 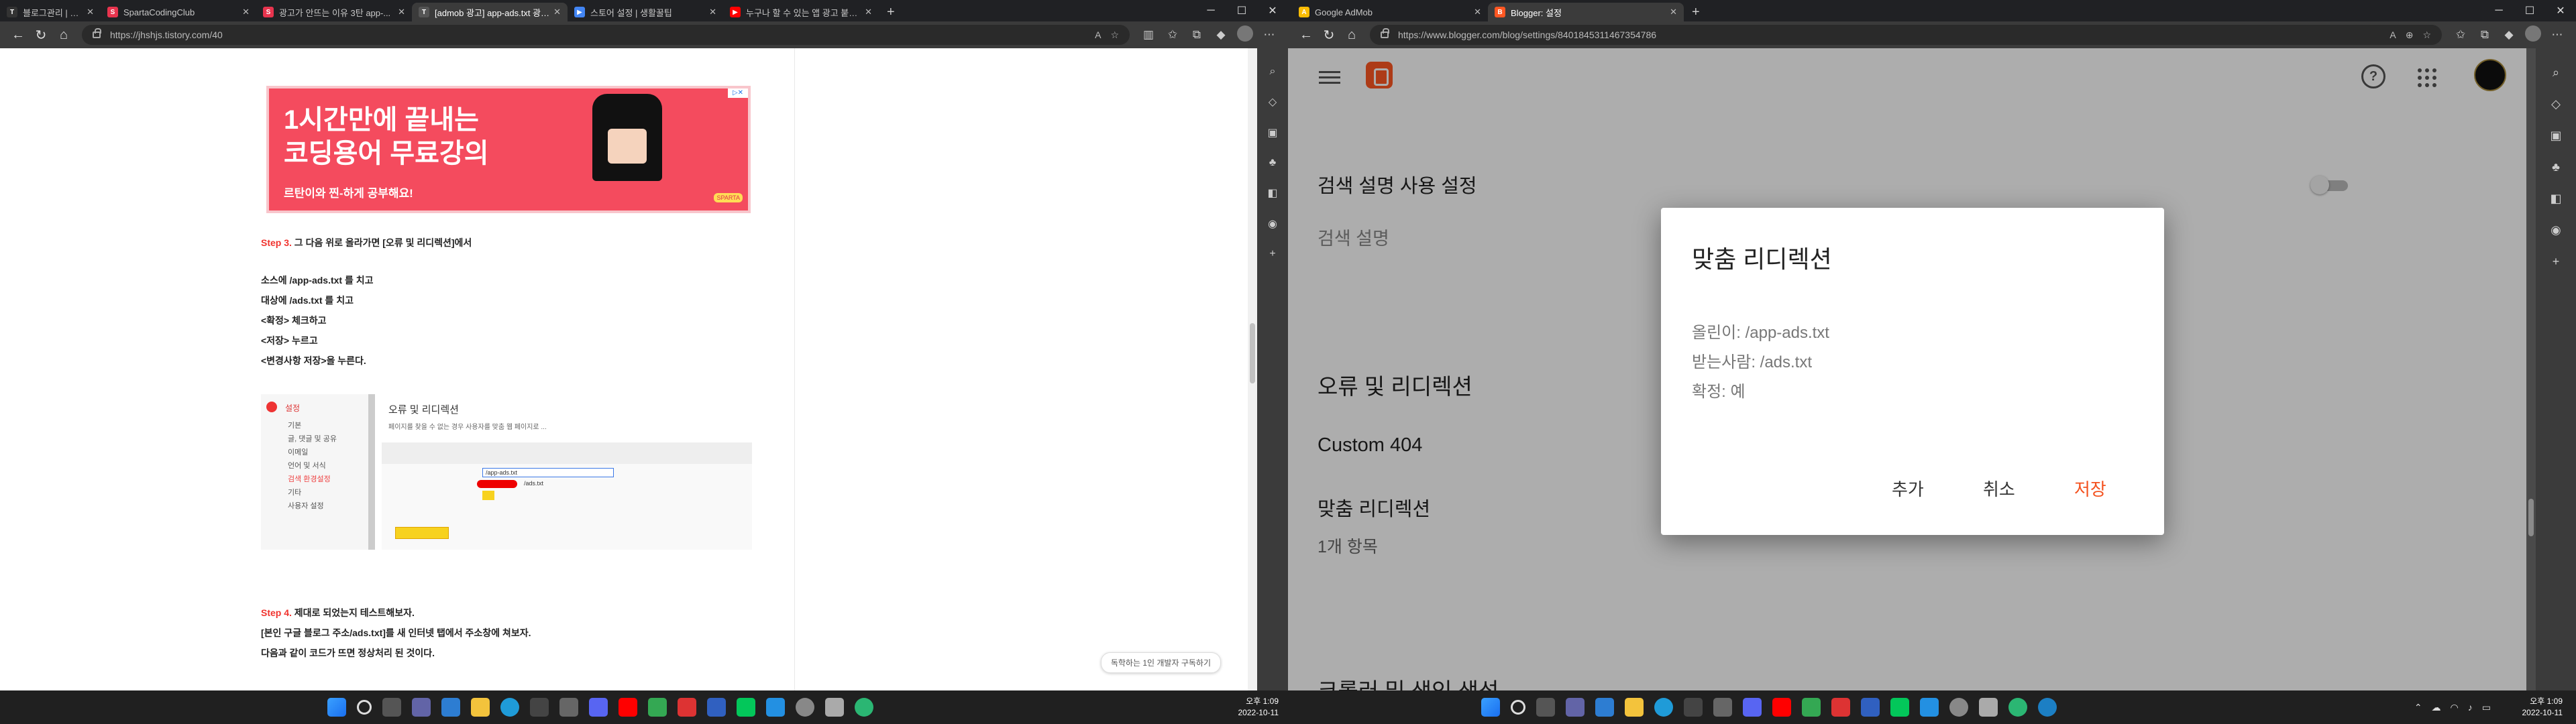 I want to click on subscribe-link: 독학하는 1인 개발자 구독하기, so click(x=1160, y=662).